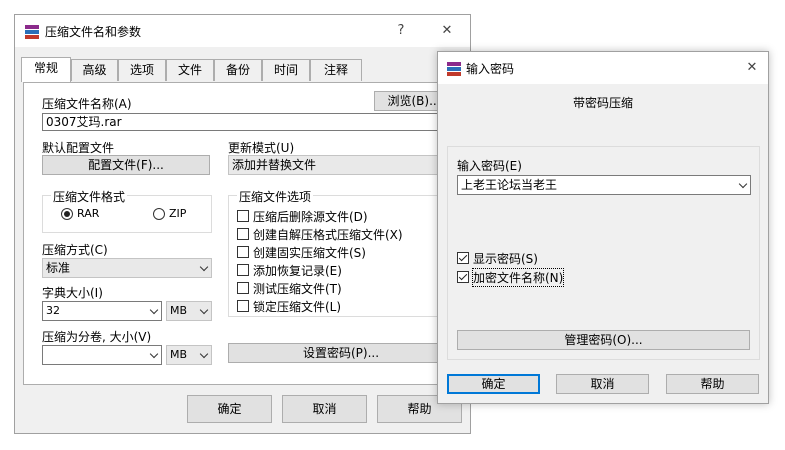 This screenshot has width=785, height=450. Describe the element at coordinates (489, 166) in the screenshot. I see `enter-password-label: 输入密码(E)` at that location.